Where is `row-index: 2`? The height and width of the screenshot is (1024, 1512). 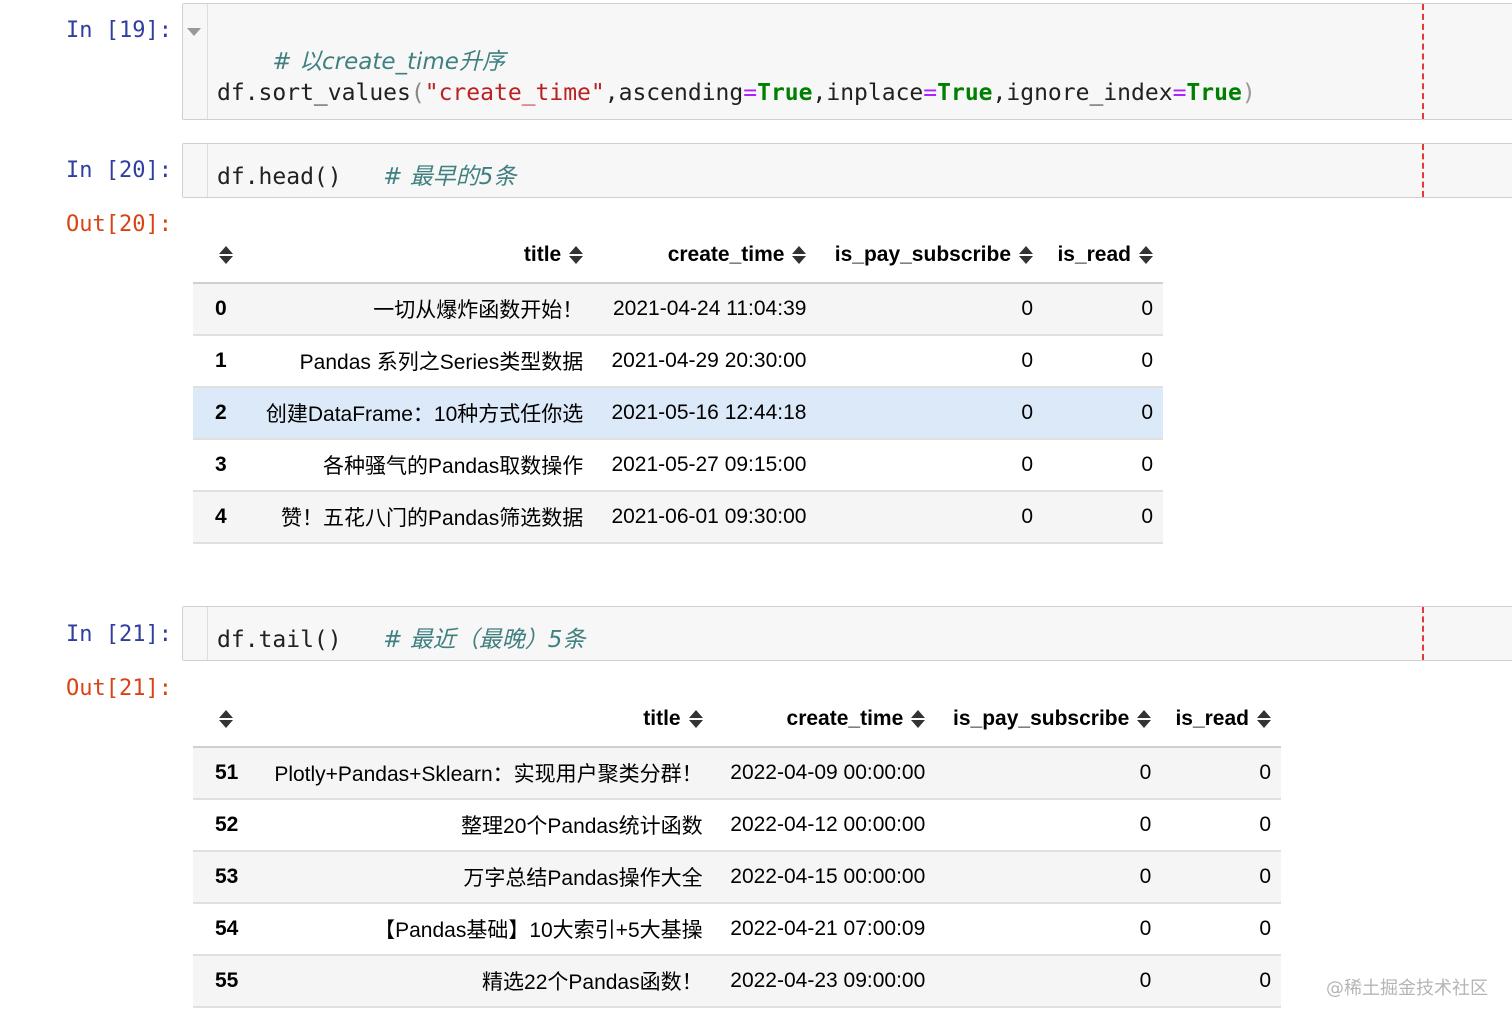 row-index: 2 is located at coordinates (218, 413).